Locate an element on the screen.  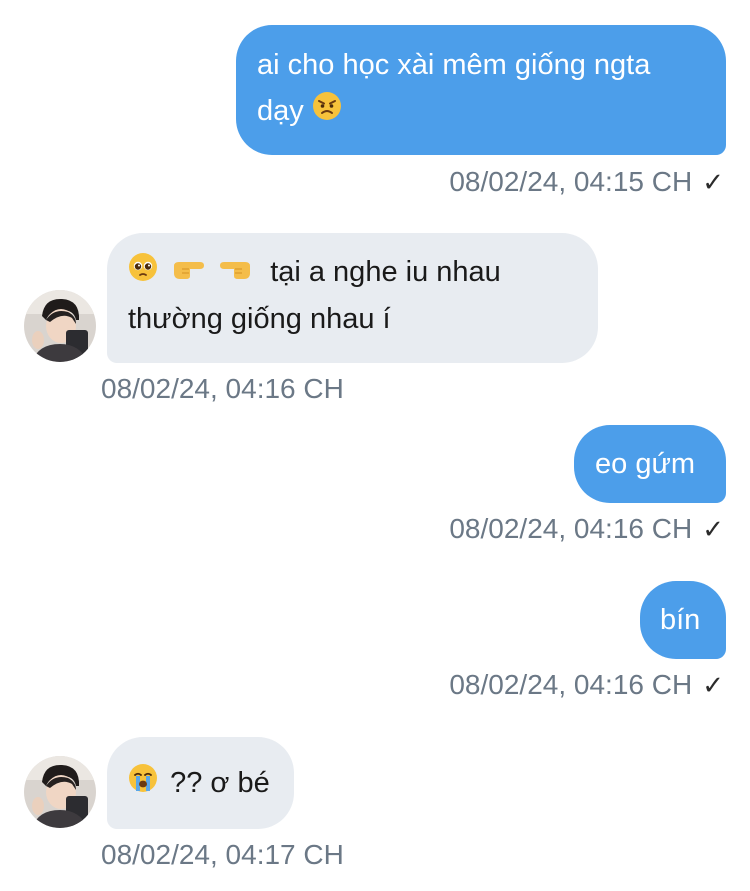
message-timestamp: 08/02/24, 04:17 CH is located at coordinates (222, 855).